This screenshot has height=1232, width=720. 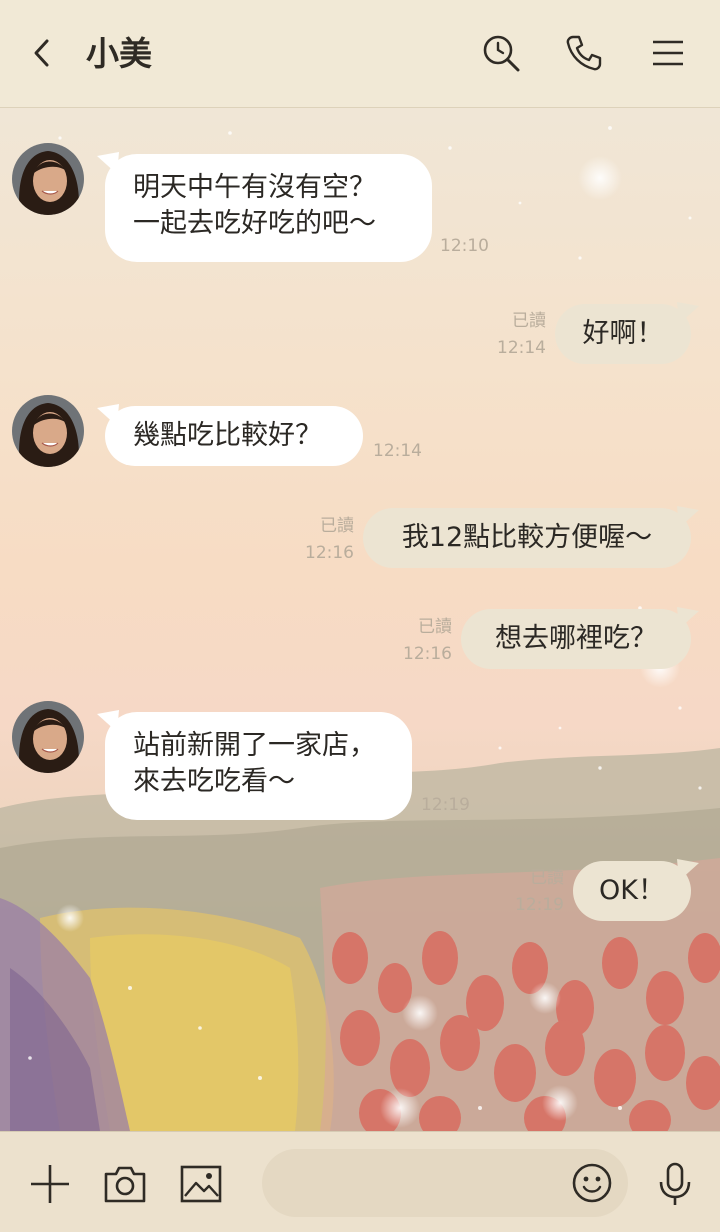 What do you see at coordinates (623, 333) in the screenshot?
I see `message-text: 好啊！` at bounding box center [623, 333].